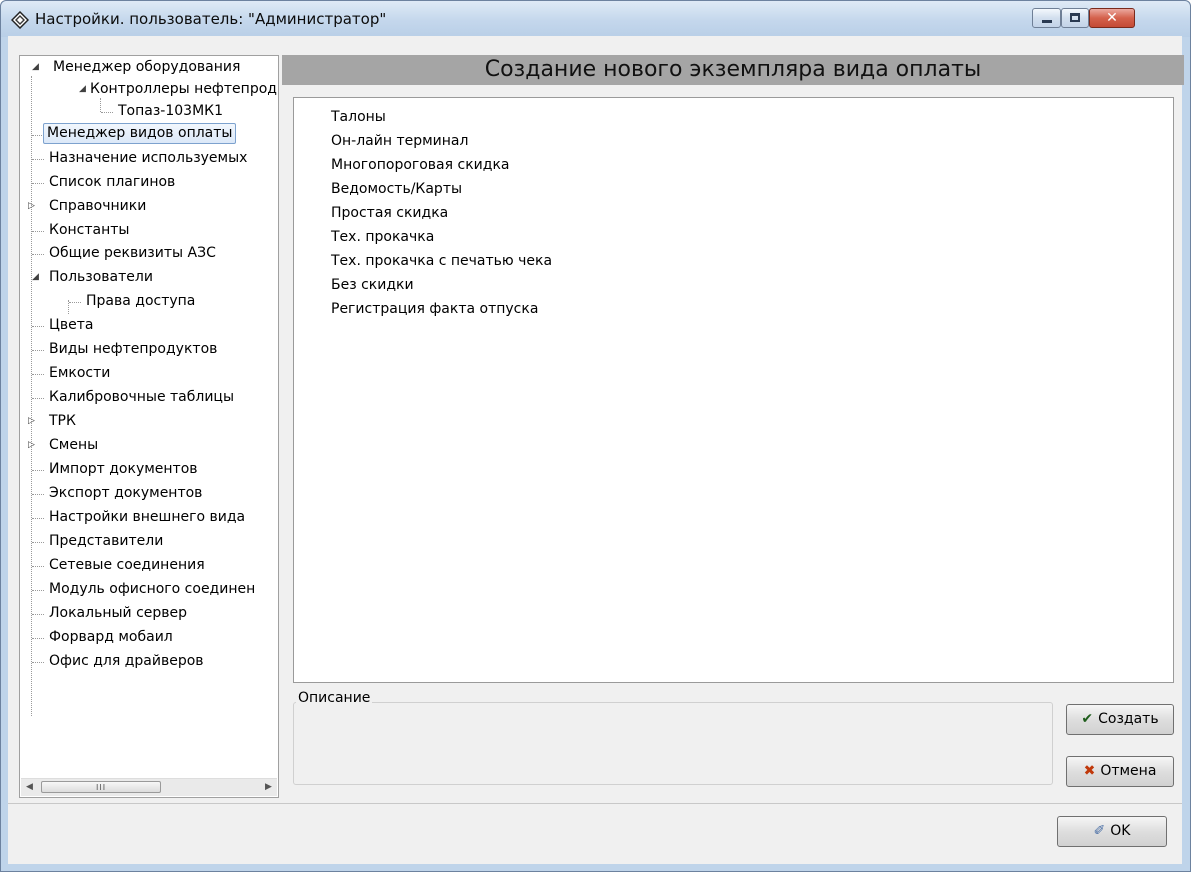 This screenshot has height=872, width=1191. I want to click on ok-button: ✐ OK, so click(1112, 831).